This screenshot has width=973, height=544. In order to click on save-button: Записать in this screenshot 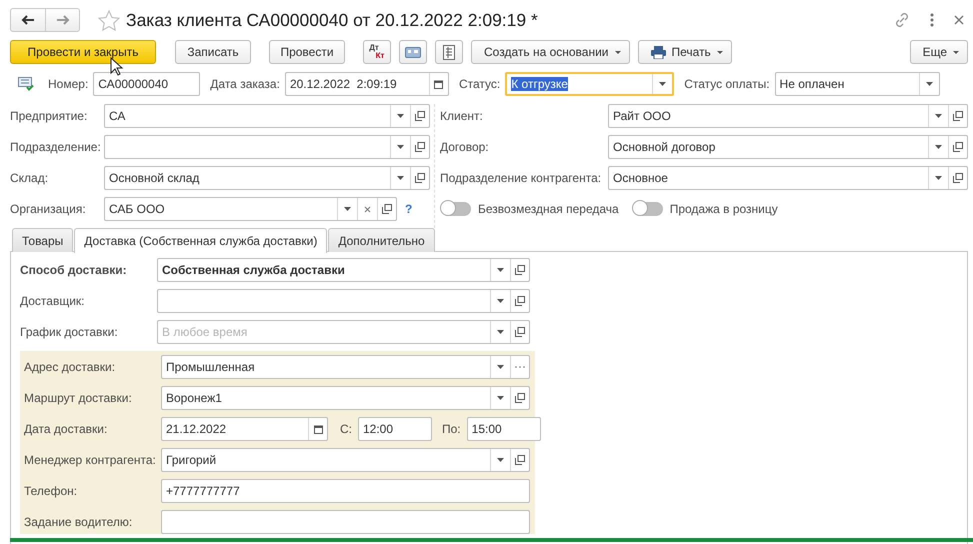, I will do `click(213, 52)`.